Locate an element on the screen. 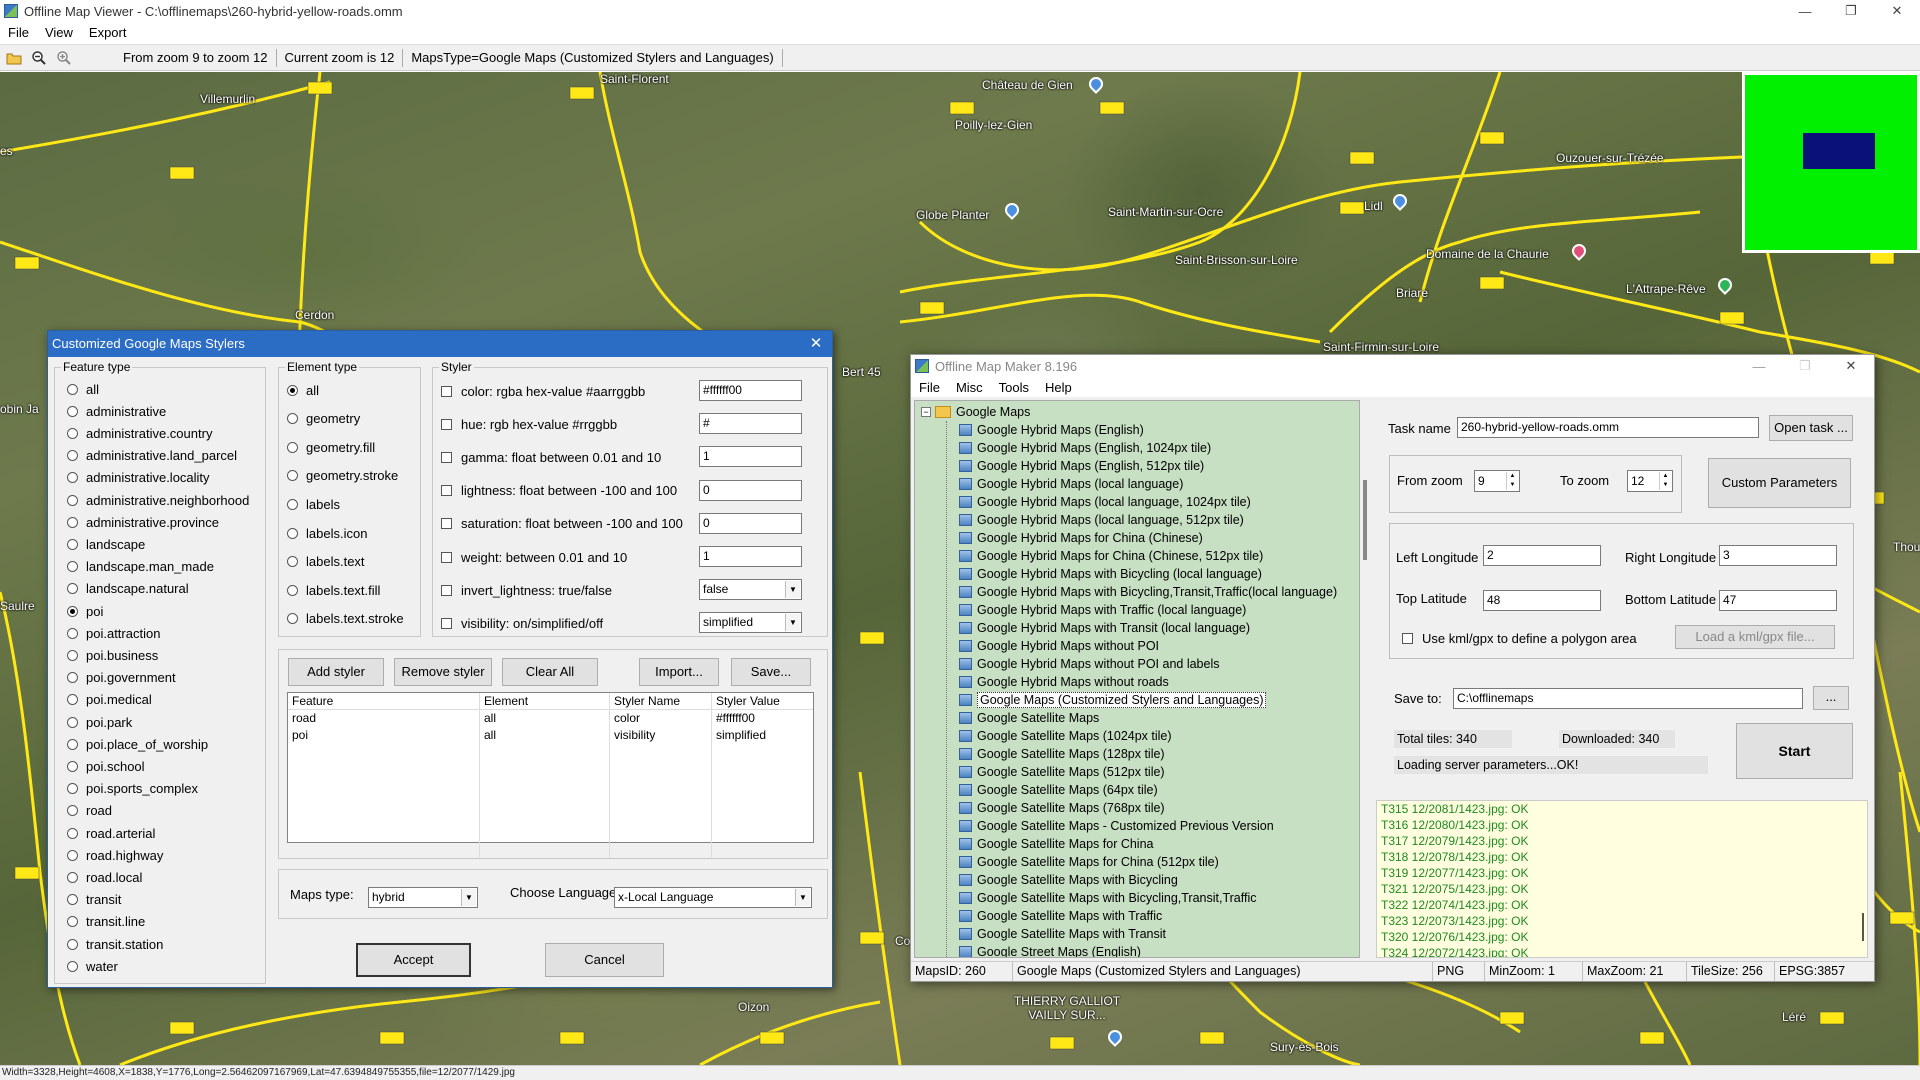 The width and height of the screenshot is (1920, 1080). column-header: Feature is located at coordinates (384, 701).